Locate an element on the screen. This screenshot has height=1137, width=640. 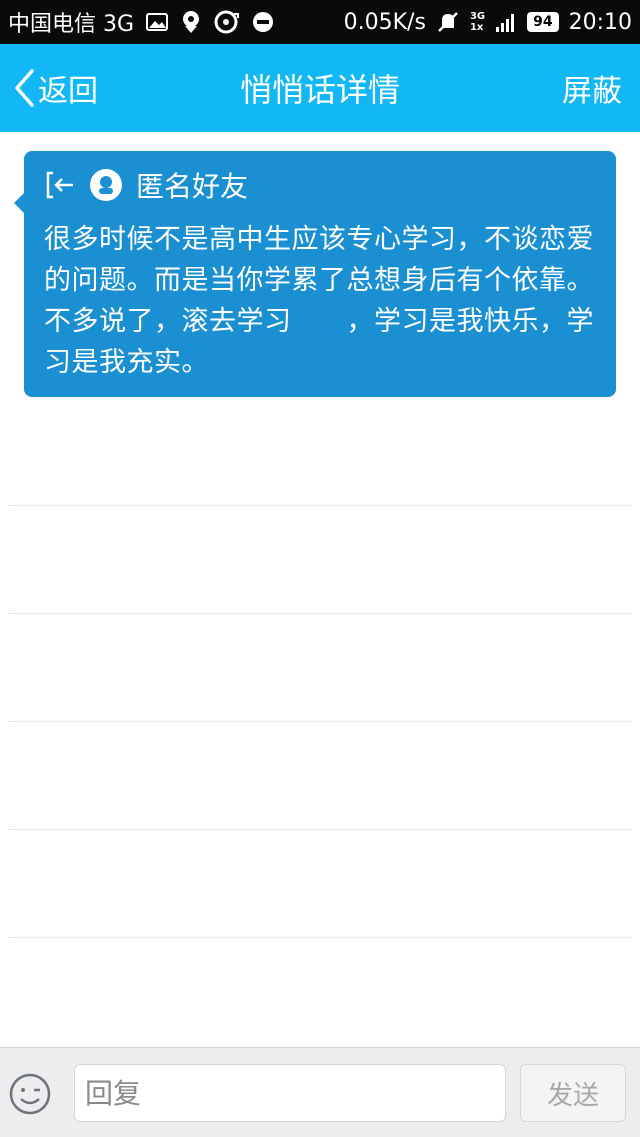
carrier-text: 中国电信 3G is located at coordinates (71, 24).